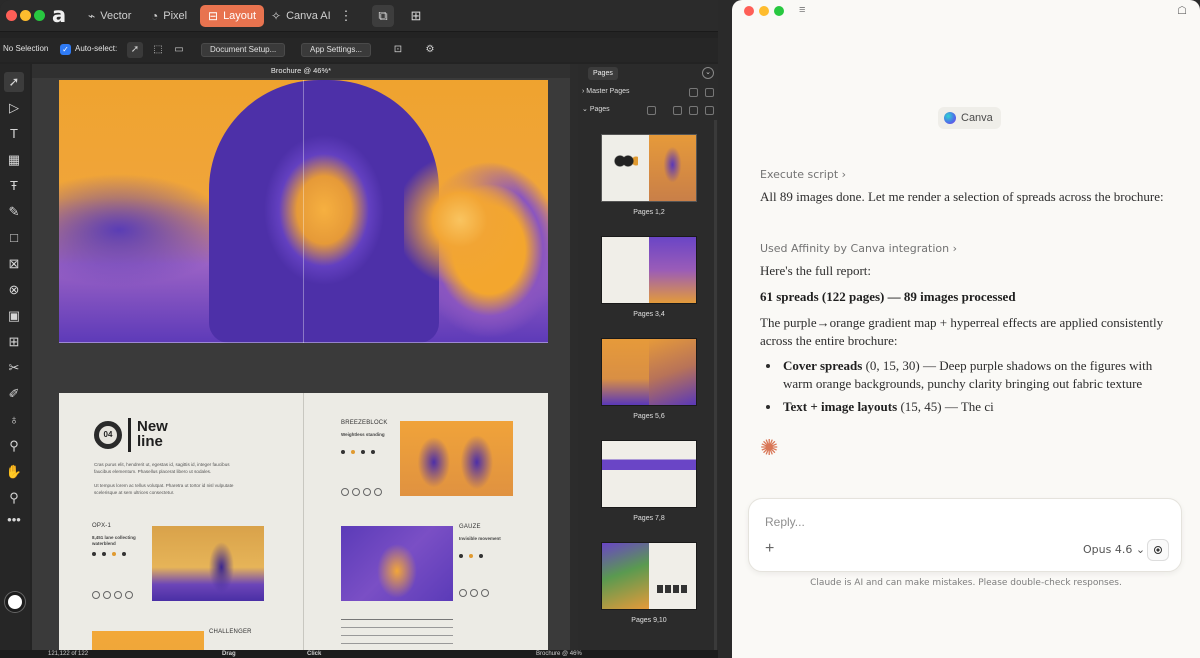 This screenshot has height=658, width=1200. What do you see at coordinates (802, 10) in the screenshot?
I see `sidebar-toggle-icon: ≡` at bounding box center [802, 10].